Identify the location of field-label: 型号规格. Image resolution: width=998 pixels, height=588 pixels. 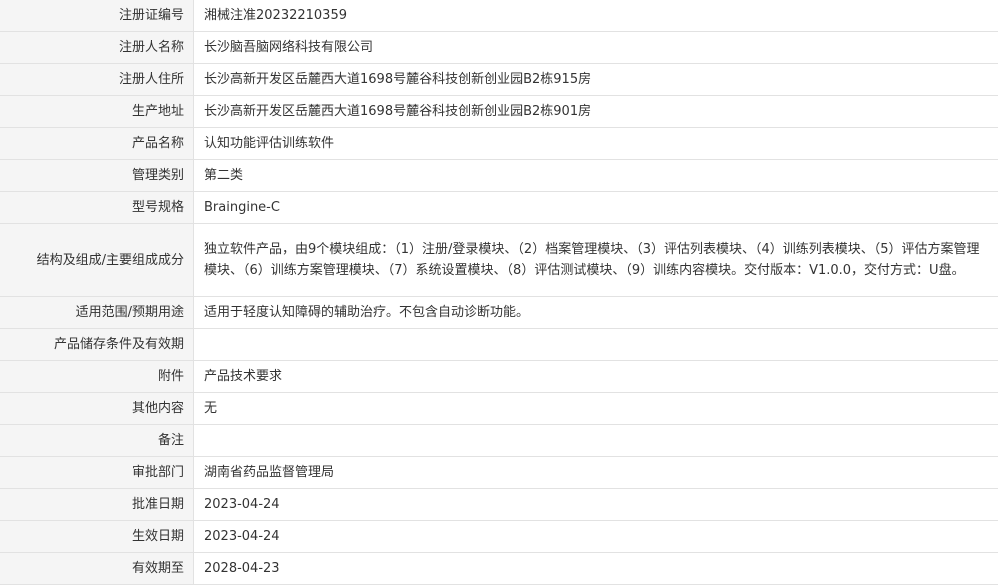
(97, 207).